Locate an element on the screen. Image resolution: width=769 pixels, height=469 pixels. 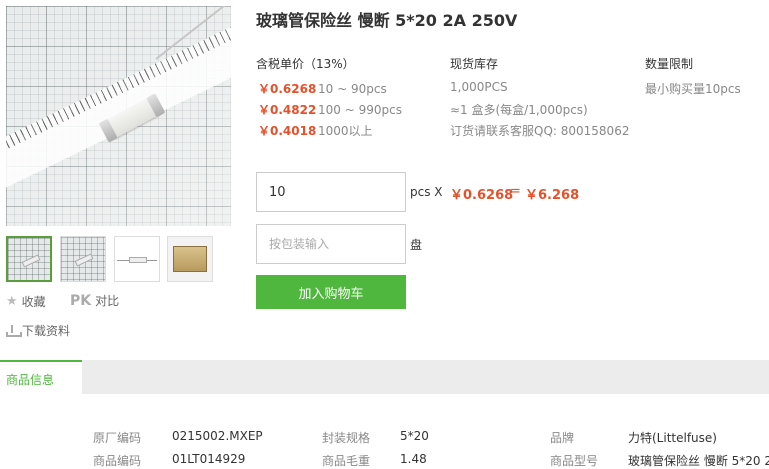
compare-label: 对比 is located at coordinates (107, 301).